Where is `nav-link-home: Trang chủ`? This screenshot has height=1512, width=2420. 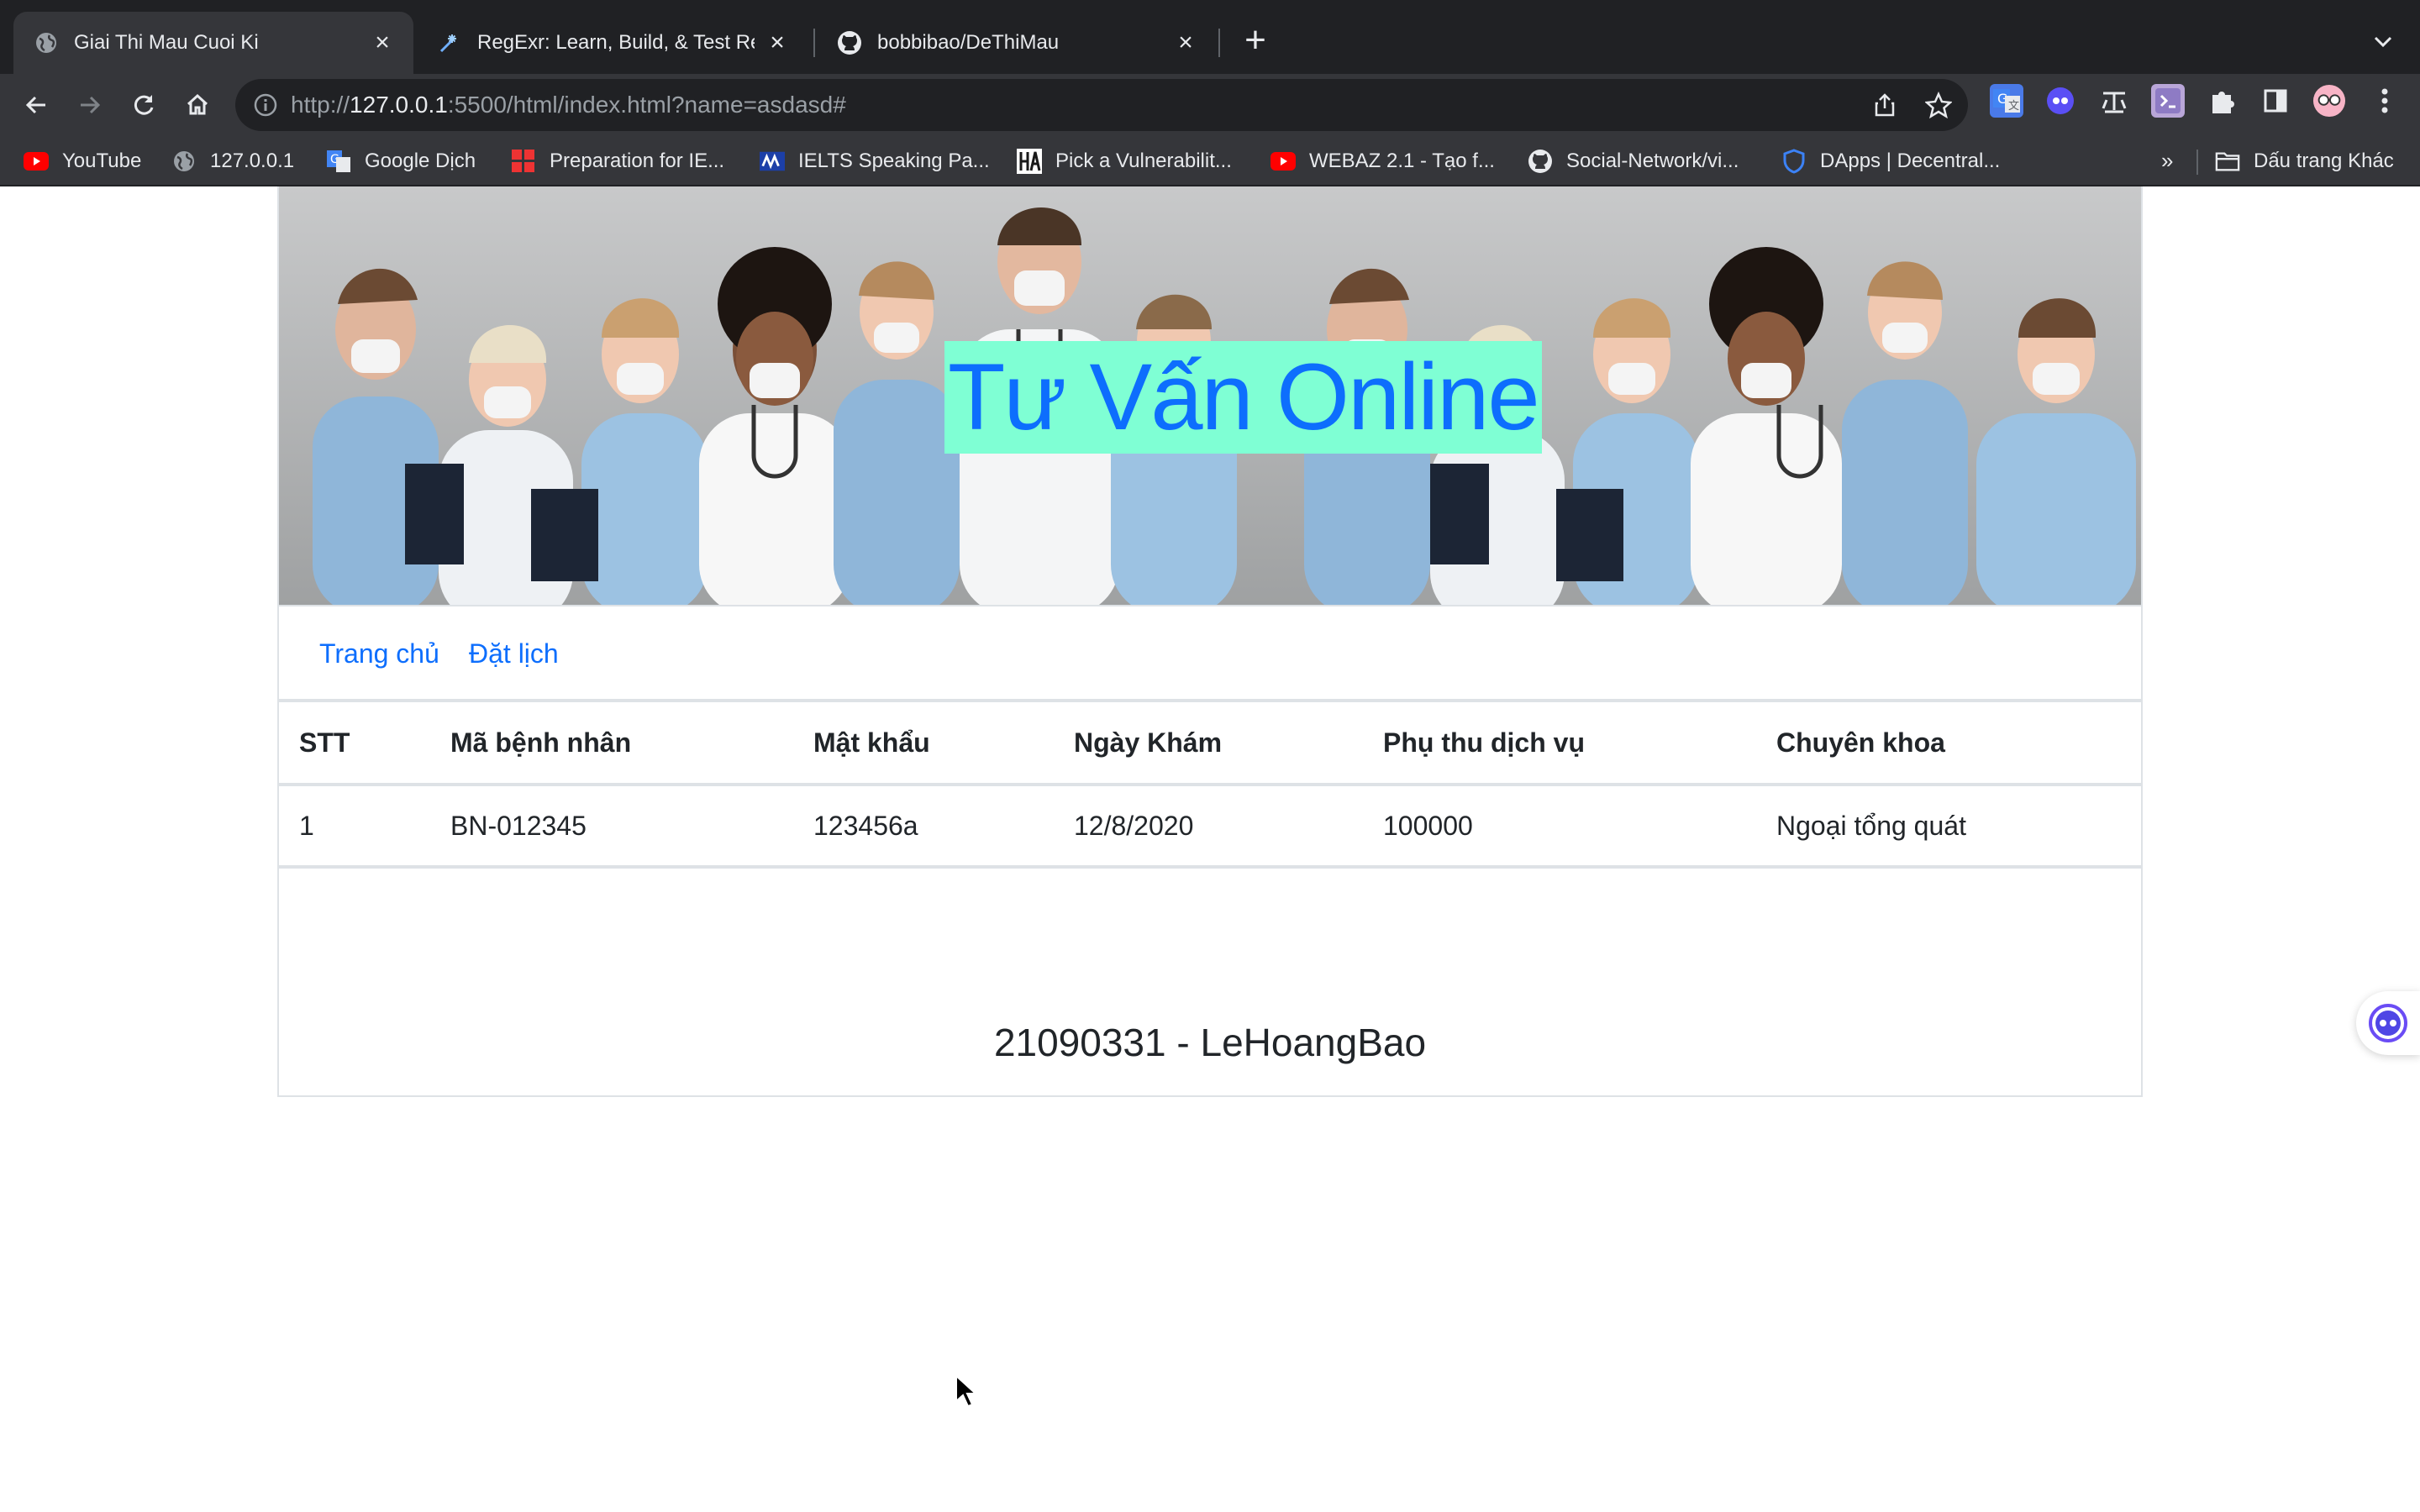
nav-link-home: Trang chủ is located at coordinates (379, 653).